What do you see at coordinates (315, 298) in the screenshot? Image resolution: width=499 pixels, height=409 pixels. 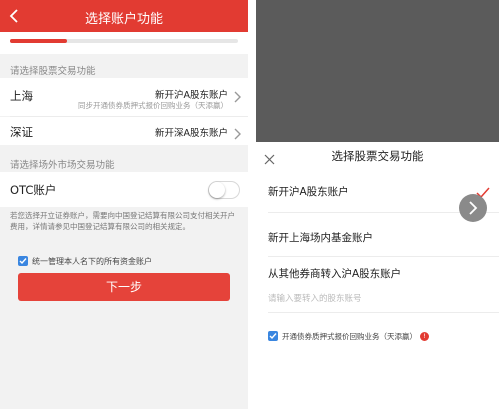 I see `shareholder-account-input: 请输入要转入的股东账号` at bounding box center [315, 298].